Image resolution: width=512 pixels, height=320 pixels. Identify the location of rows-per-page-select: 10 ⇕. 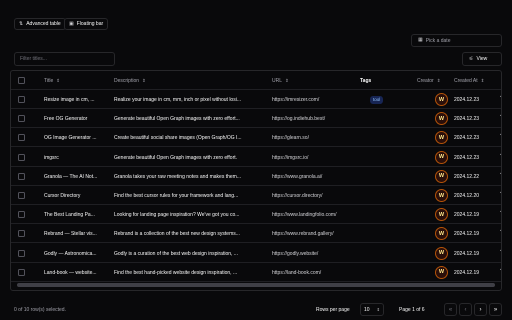
(372, 309).